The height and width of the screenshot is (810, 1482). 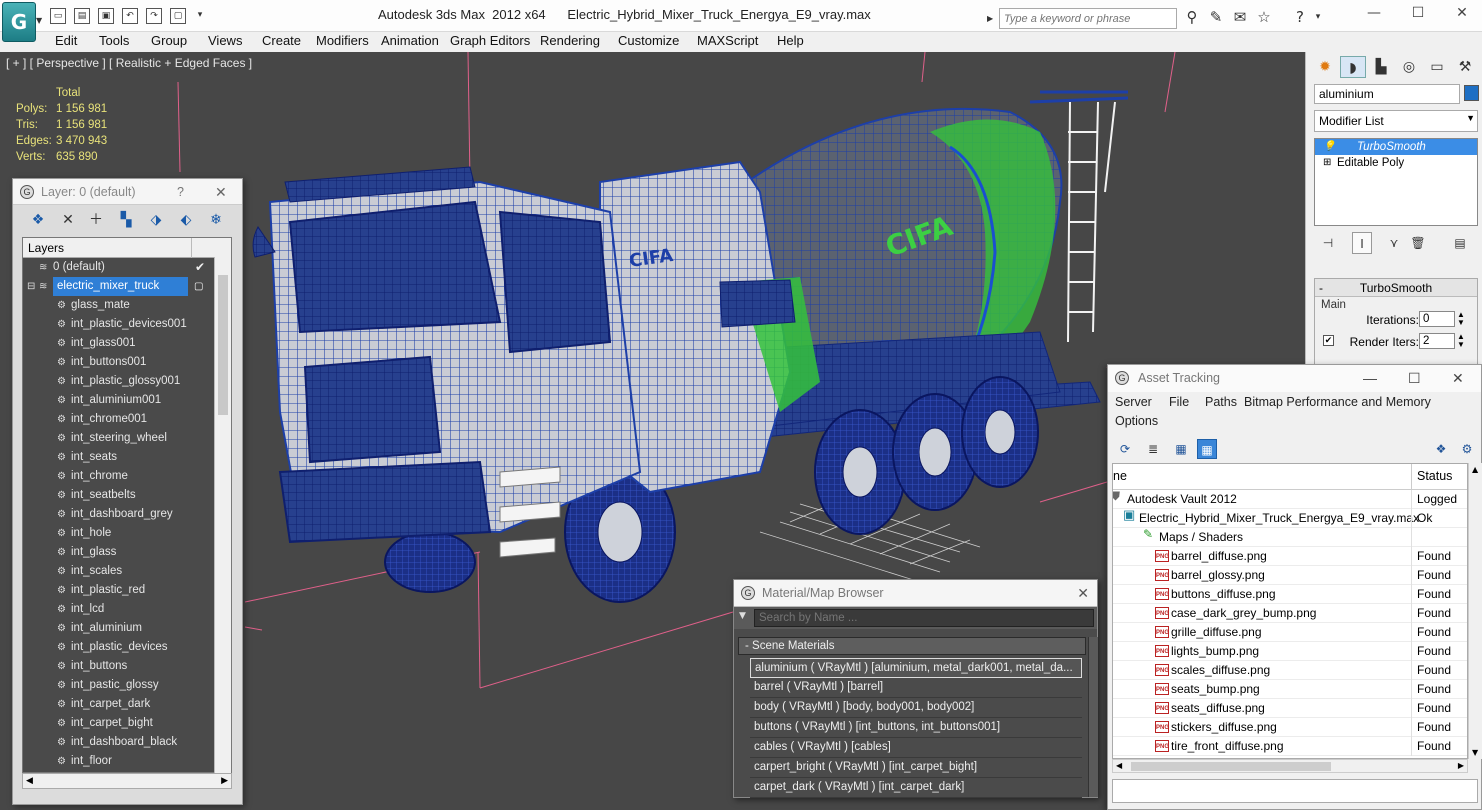 I want to click on rollout-header: - TurboSmooth, so click(x=1396, y=288).